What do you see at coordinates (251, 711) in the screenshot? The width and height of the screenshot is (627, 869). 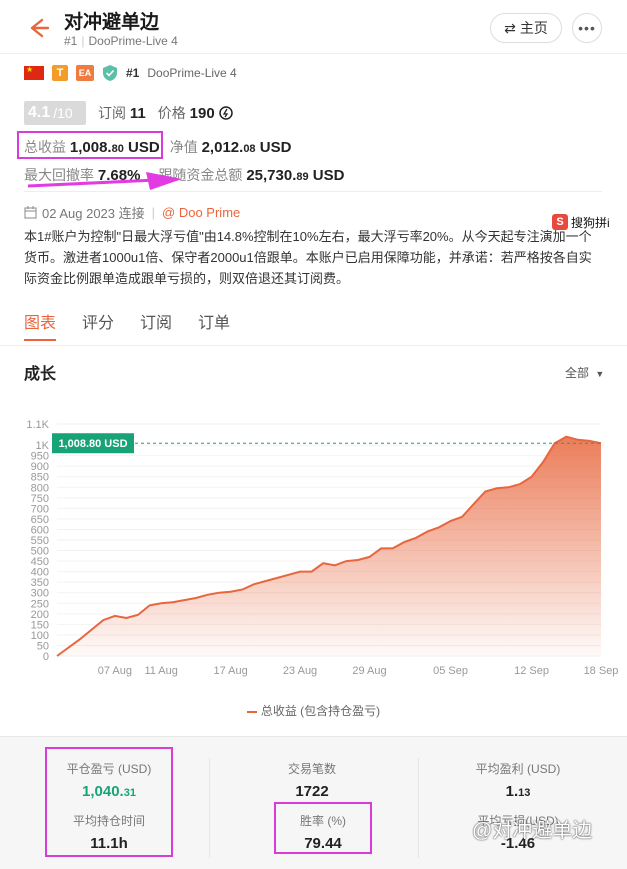 I see `legend-line-icon` at bounding box center [251, 711].